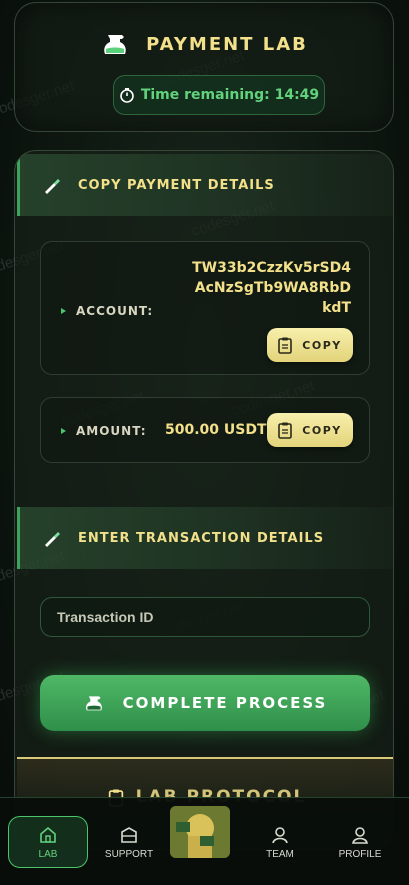 The width and height of the screenshot is (409, 885). I want to click on home-icon, so click(48, 834).